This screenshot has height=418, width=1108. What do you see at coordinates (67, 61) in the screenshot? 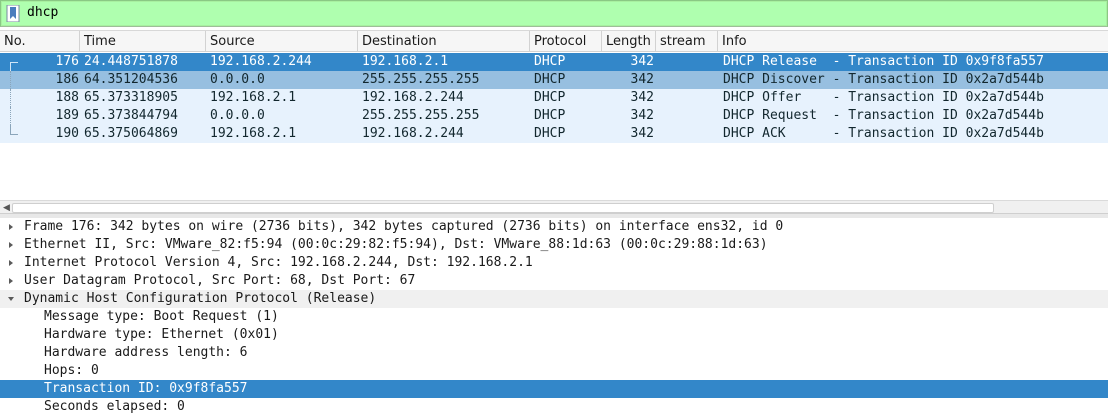
I see `cell-no: 176` at bounding box center [67, 61].